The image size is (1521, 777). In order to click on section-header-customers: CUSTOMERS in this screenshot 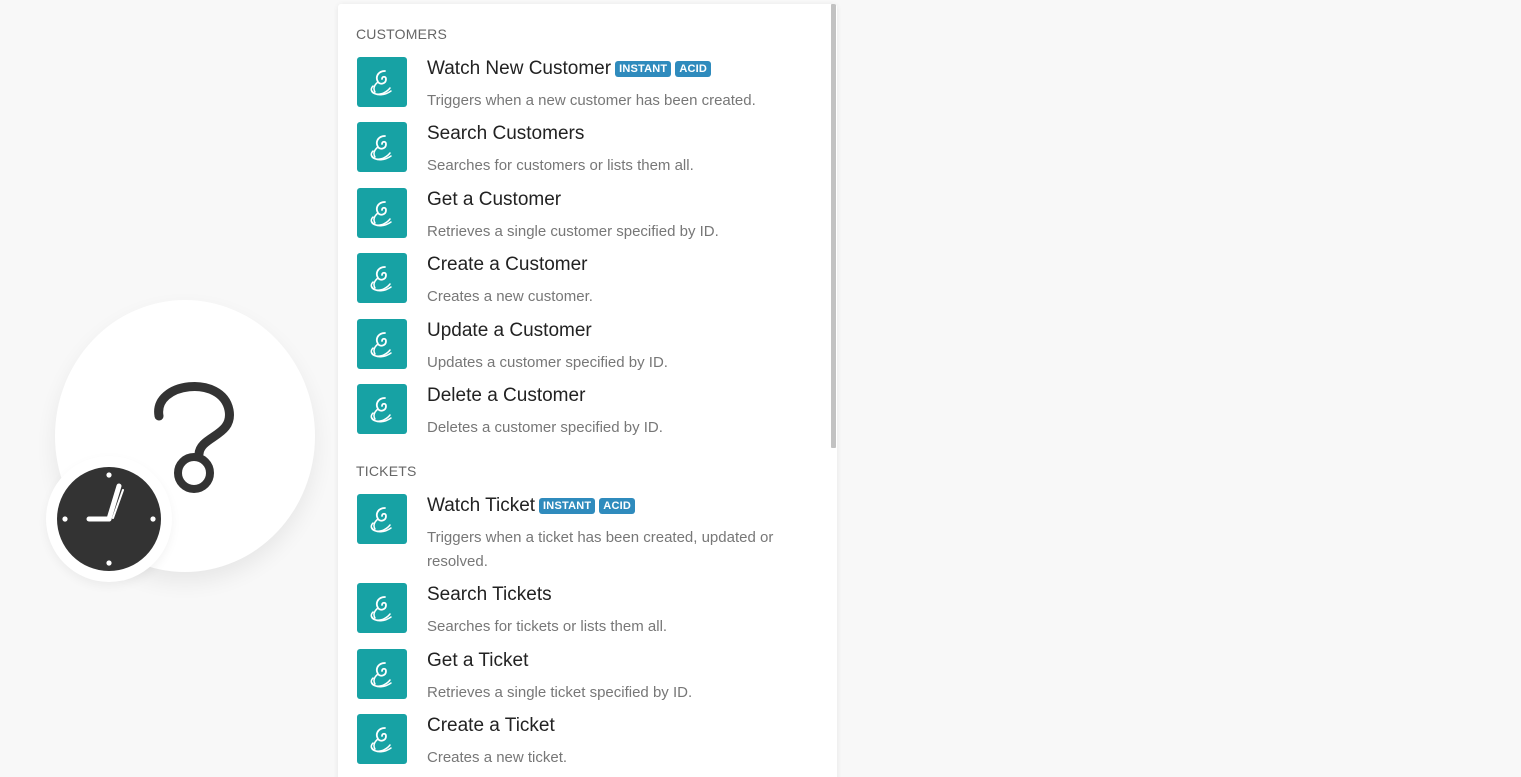, I will do `click(401, 34)`.